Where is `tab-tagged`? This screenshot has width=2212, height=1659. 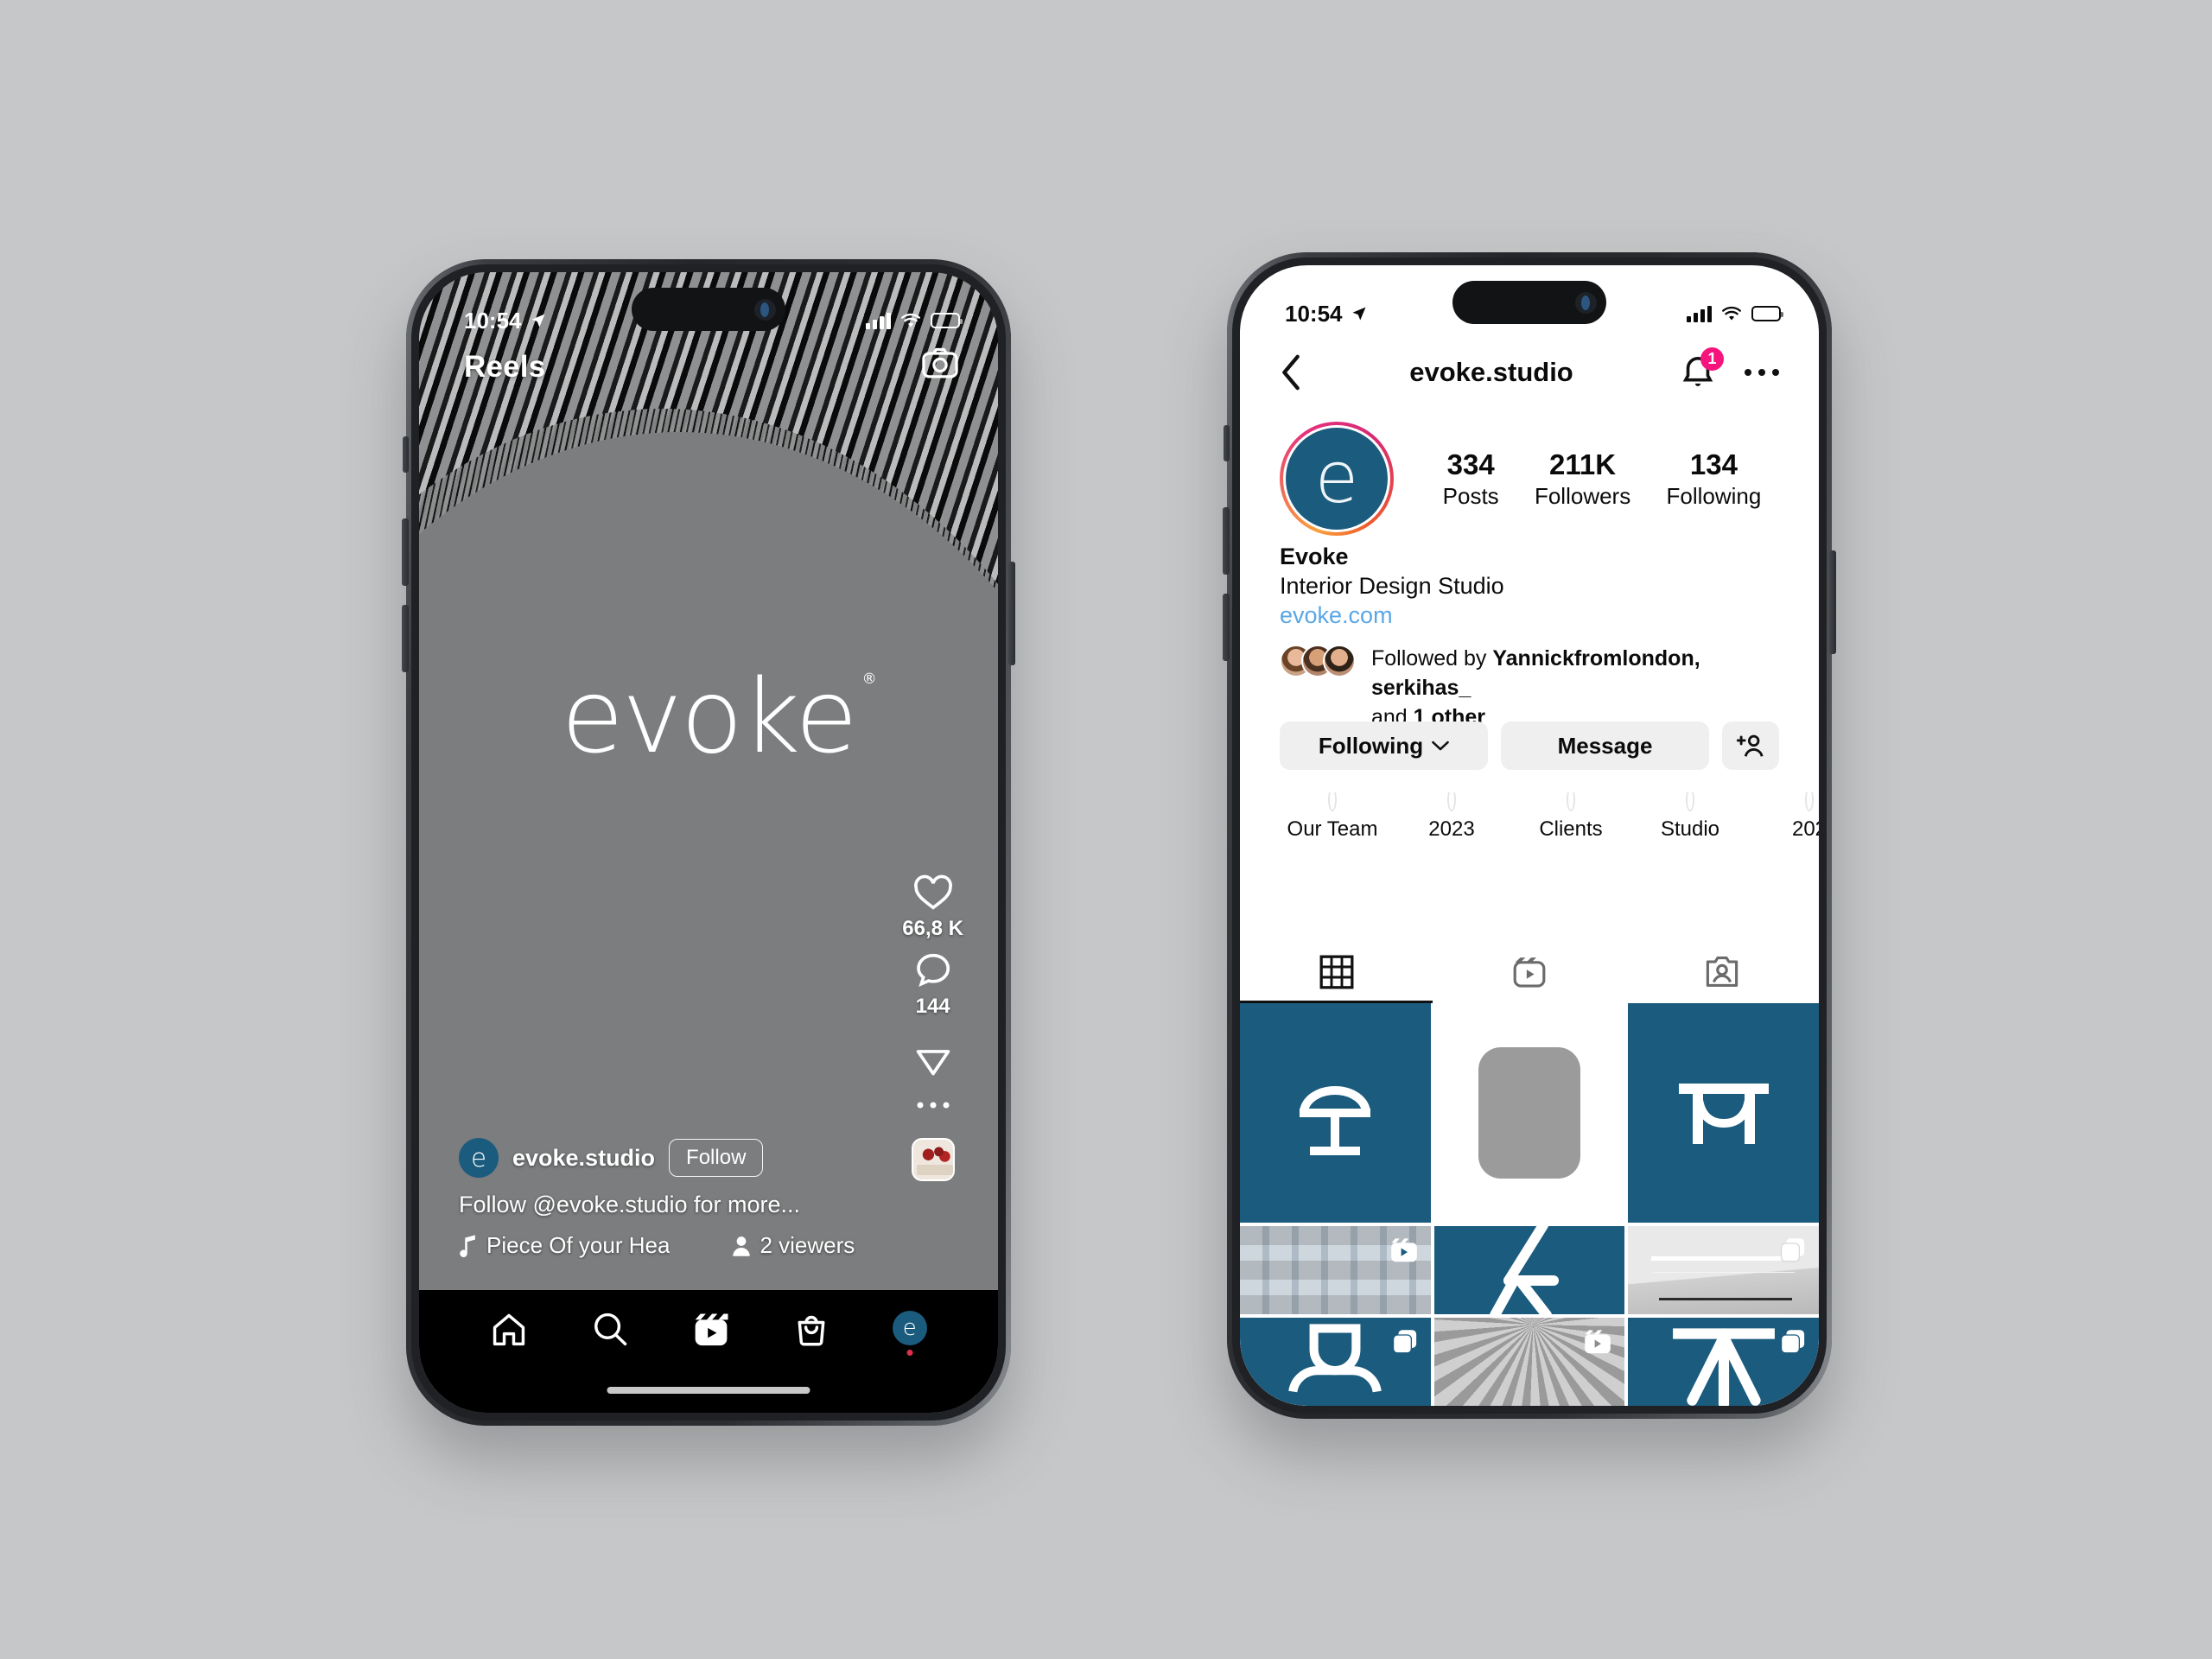
tab-tagged is located at coordinates (1722, 972).